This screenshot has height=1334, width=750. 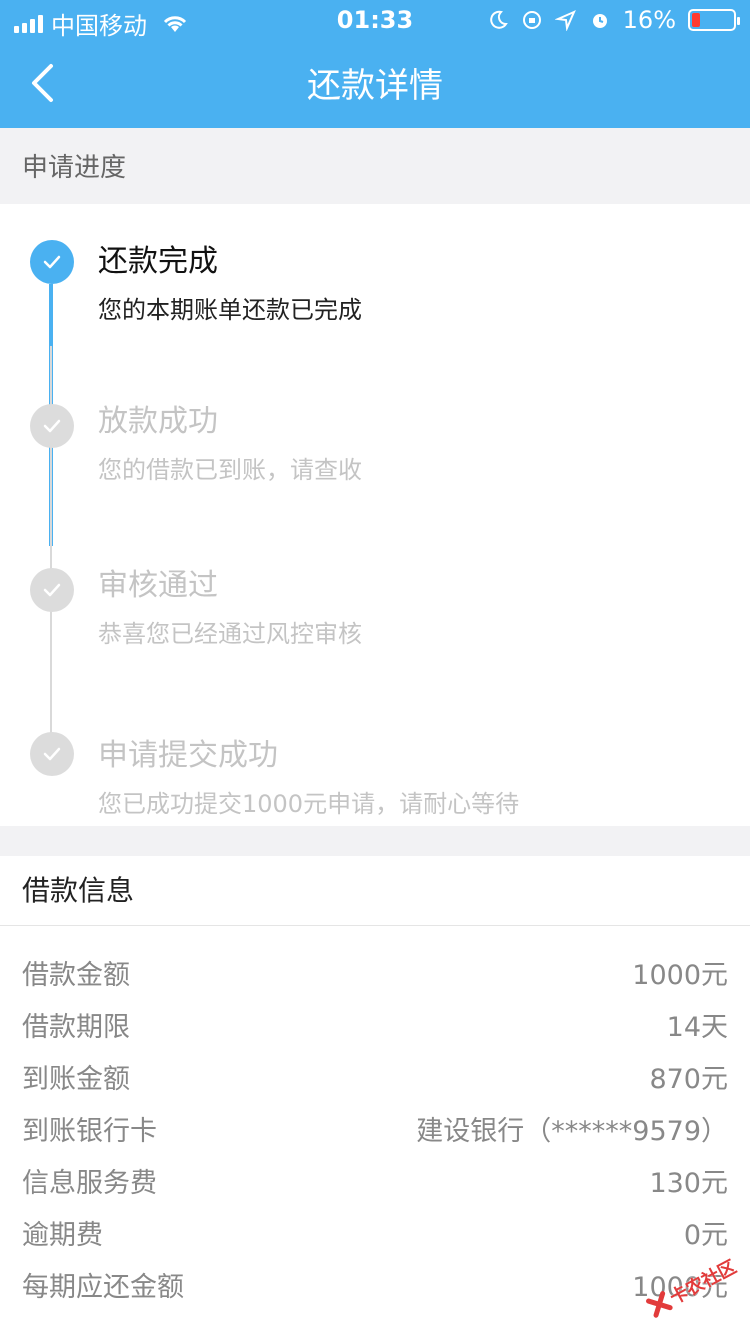 What do you see at coordinates (375, 20) in the screenshot?
I see `status-bar: 中国移动 01:33 16%` at bounding box center [375, 20].